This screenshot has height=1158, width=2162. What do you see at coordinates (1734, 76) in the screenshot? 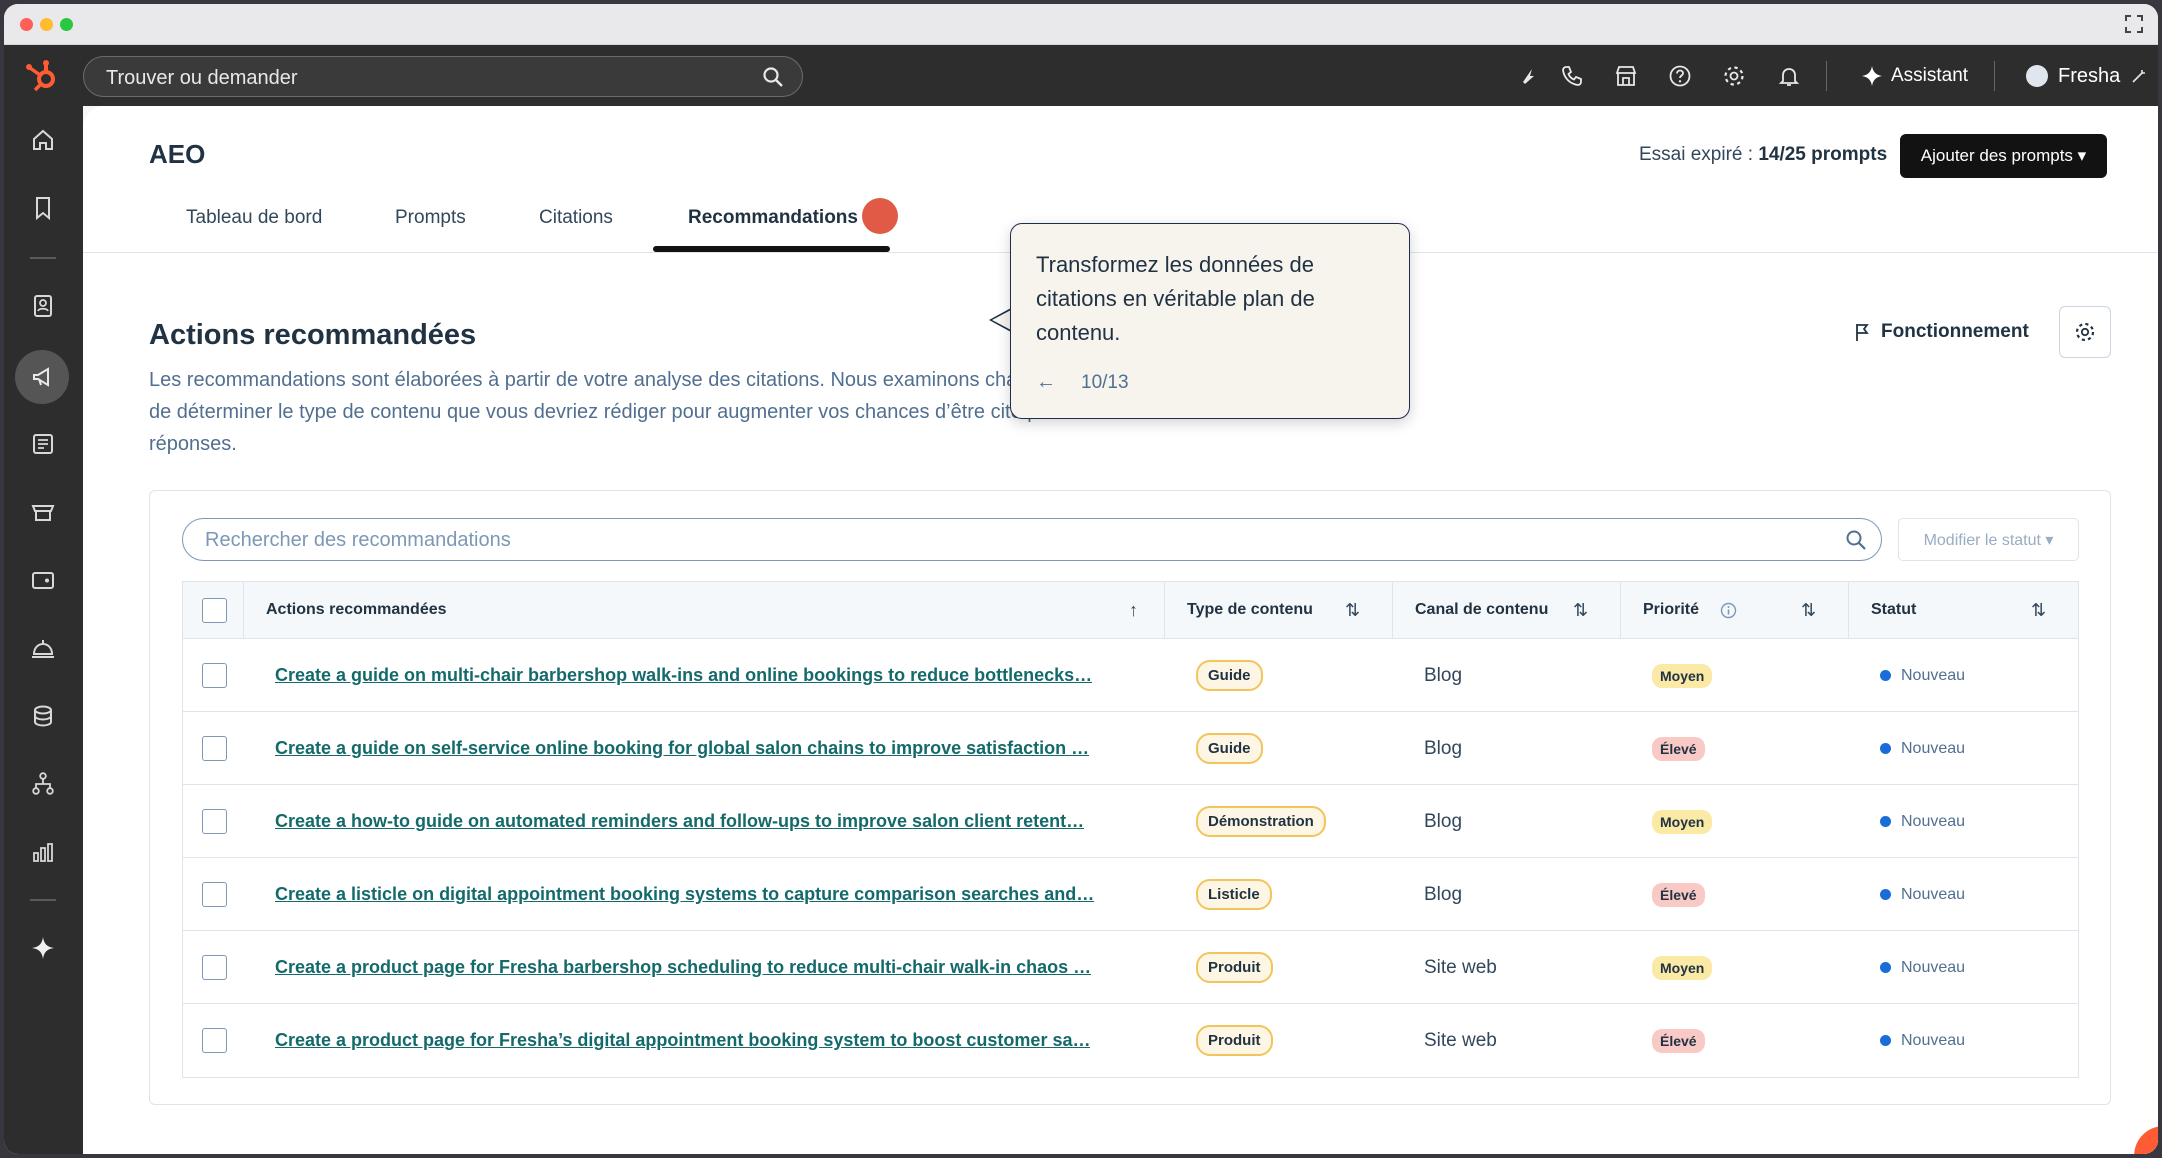
I see `settings-gear-icon` at bounding box center [1734, 76].